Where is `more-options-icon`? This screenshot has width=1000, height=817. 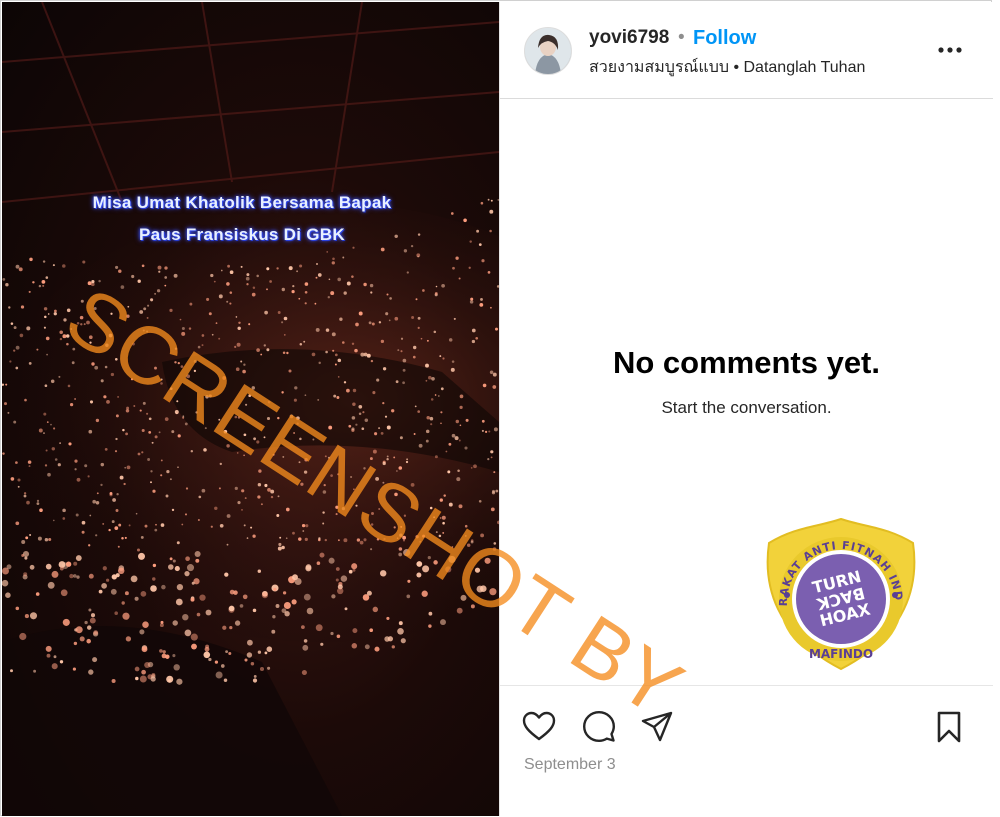 more-options-icon is located at coordinates (950, 50).